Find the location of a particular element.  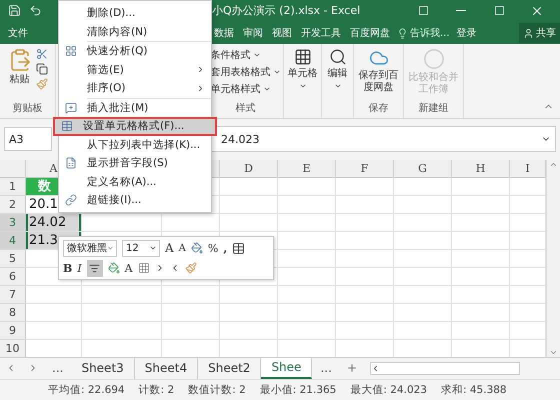

table-cell: 24.02 is located at coordinates (54, 223).